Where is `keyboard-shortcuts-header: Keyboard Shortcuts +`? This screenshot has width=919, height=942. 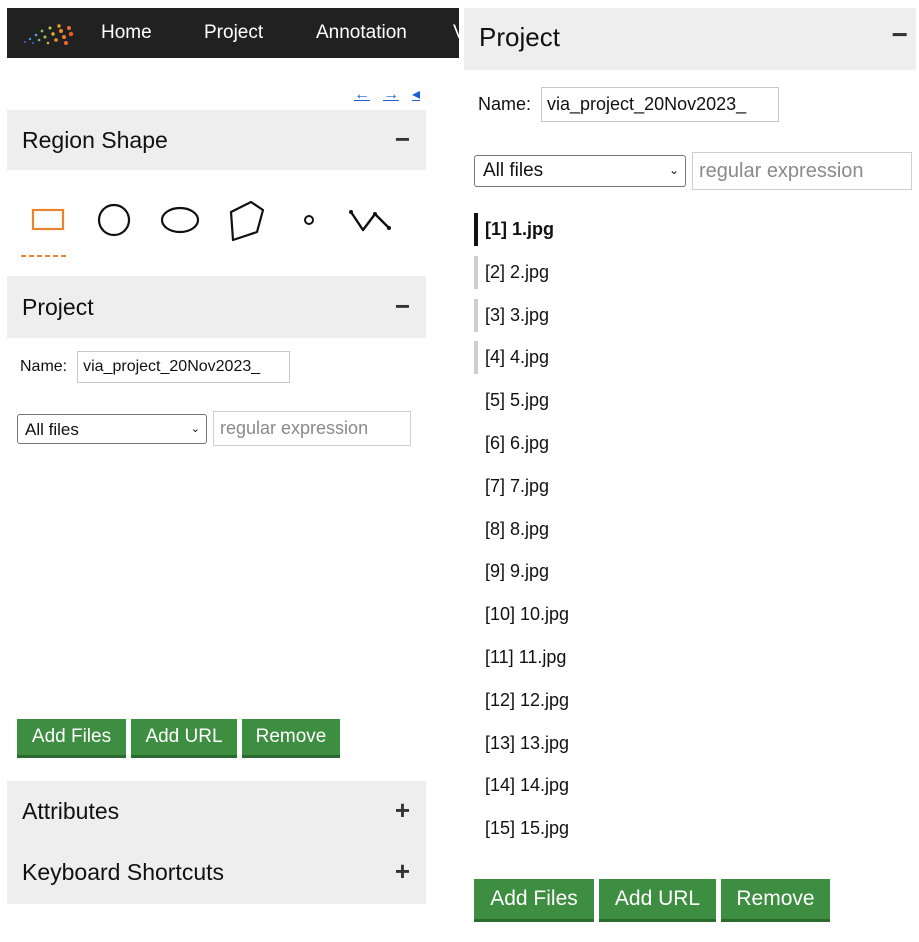 keyboard-shortcuts-header: Keyboard Shortcuts + is located at coordinates (216, 872).